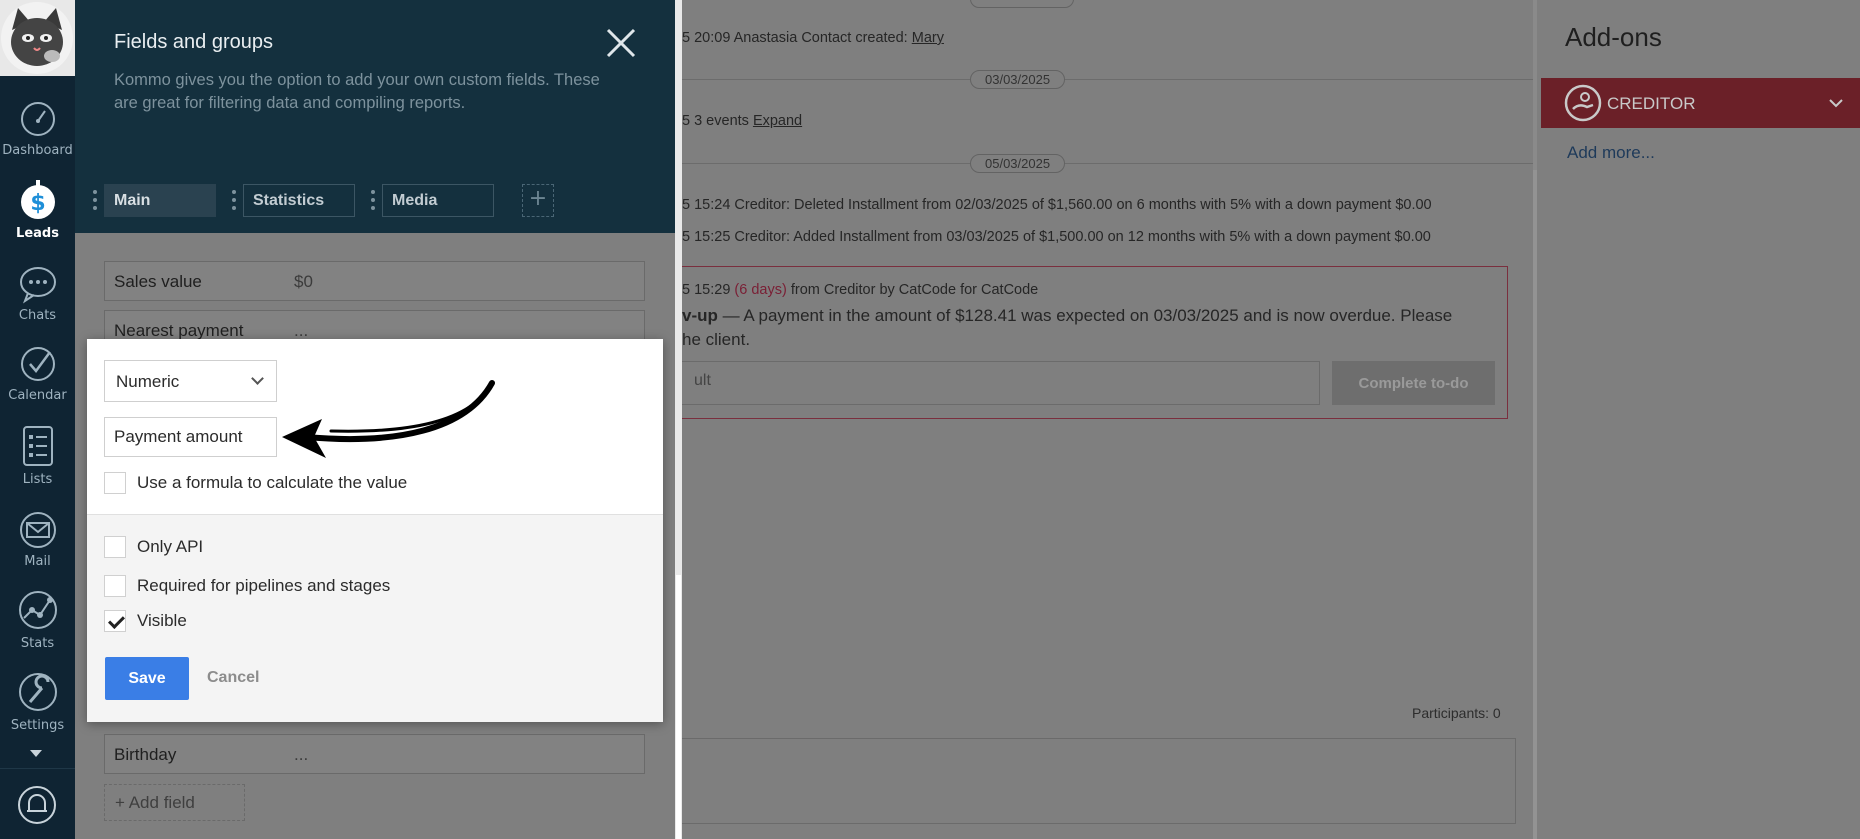 The width and height of the screenshot is (1860, 839). Describe the element at coordinates (115, 621) in the screenshot. I see `visible-checkbox` at that location.